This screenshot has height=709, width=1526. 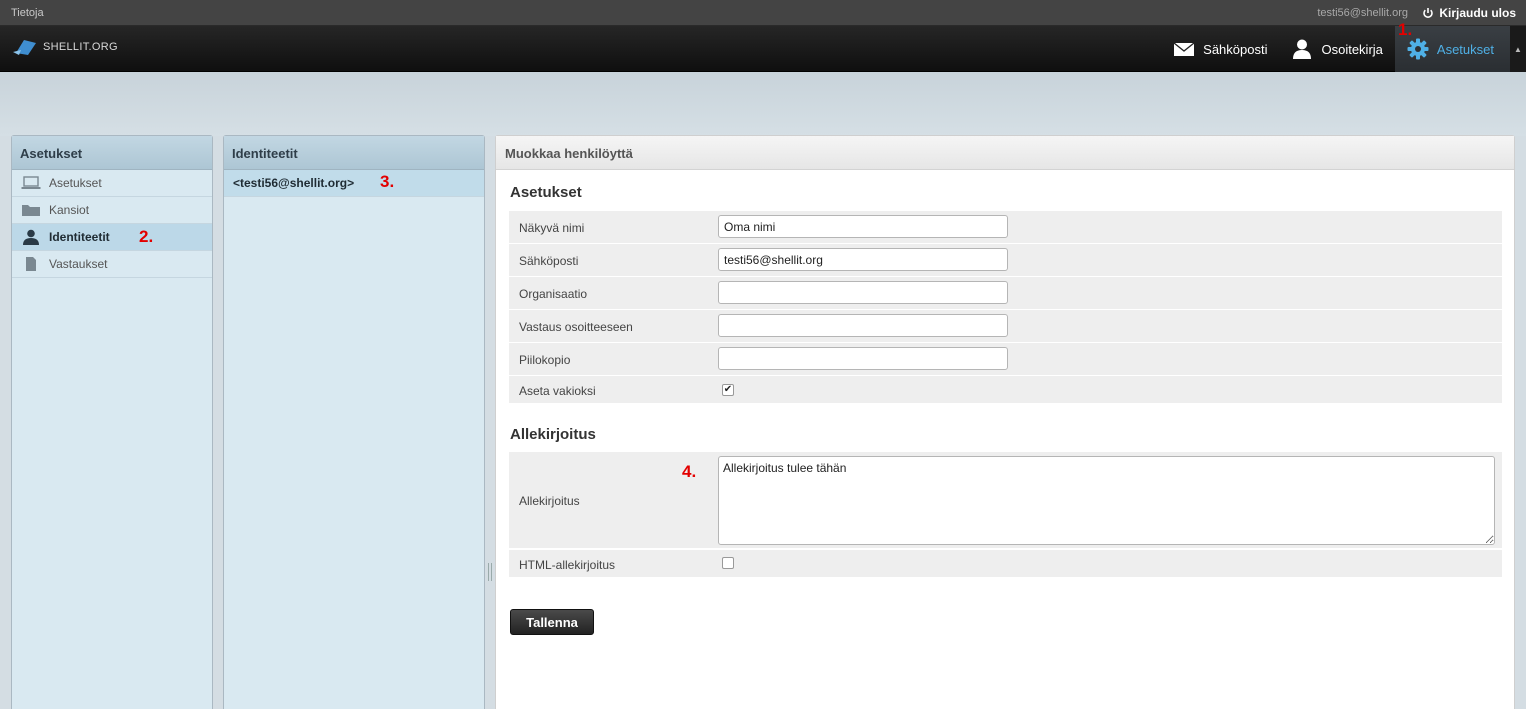 I want to click on sidebar-item-label: Kansiot, so click(x=69, y=210).